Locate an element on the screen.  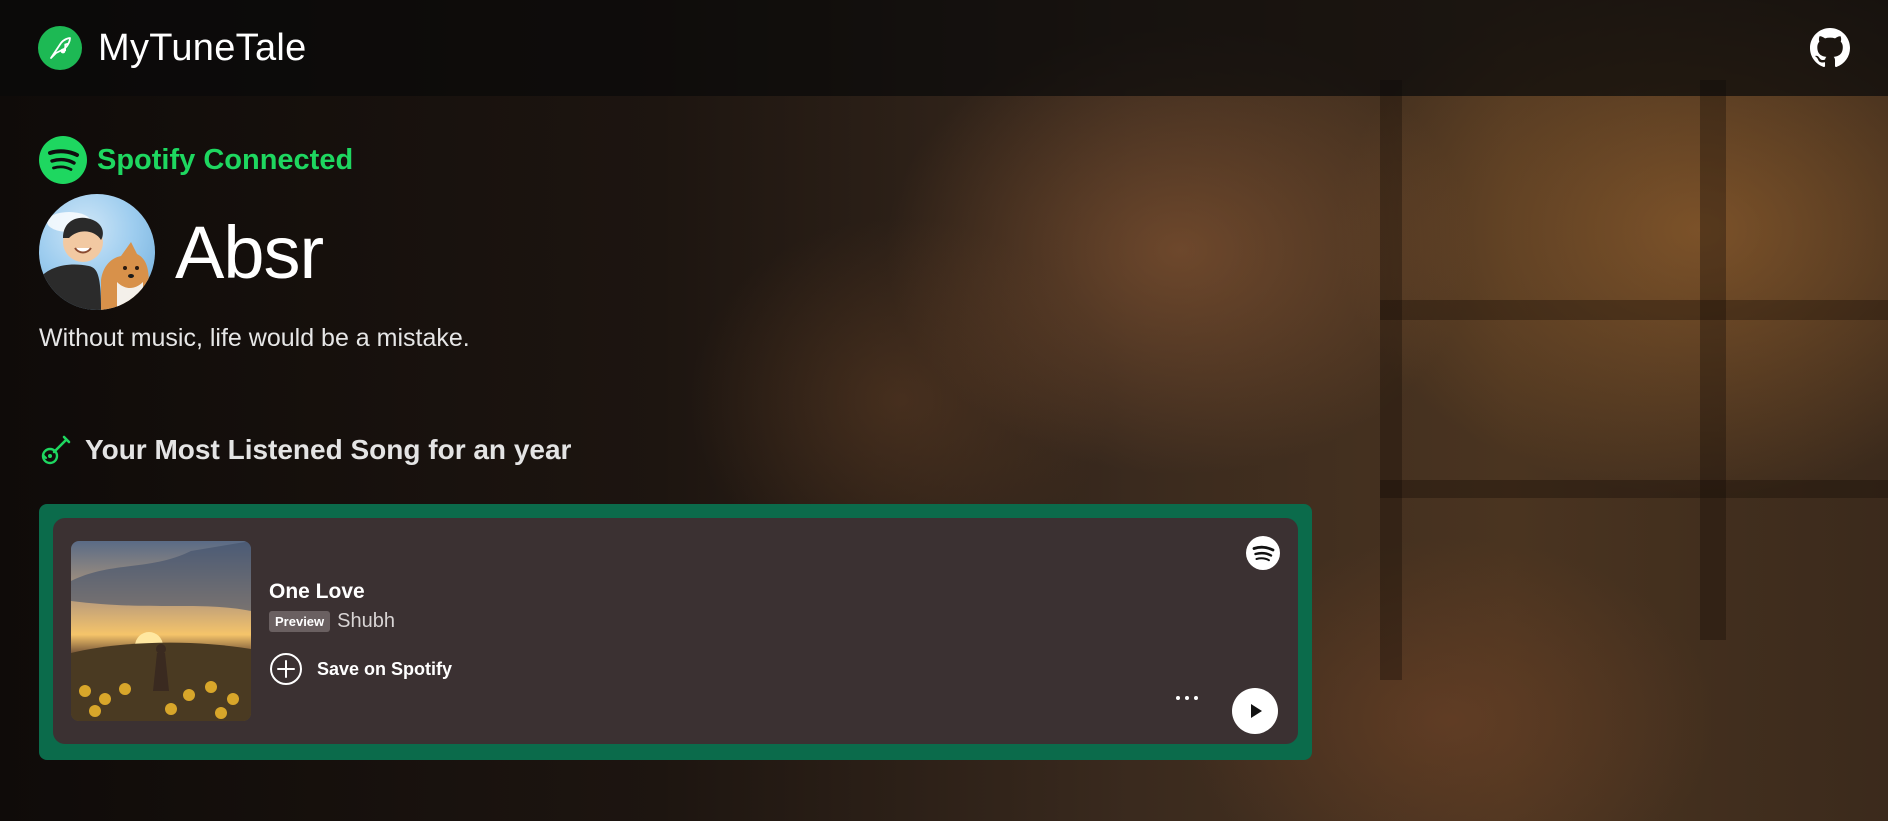
avatar is located at coordinates (97, 252).